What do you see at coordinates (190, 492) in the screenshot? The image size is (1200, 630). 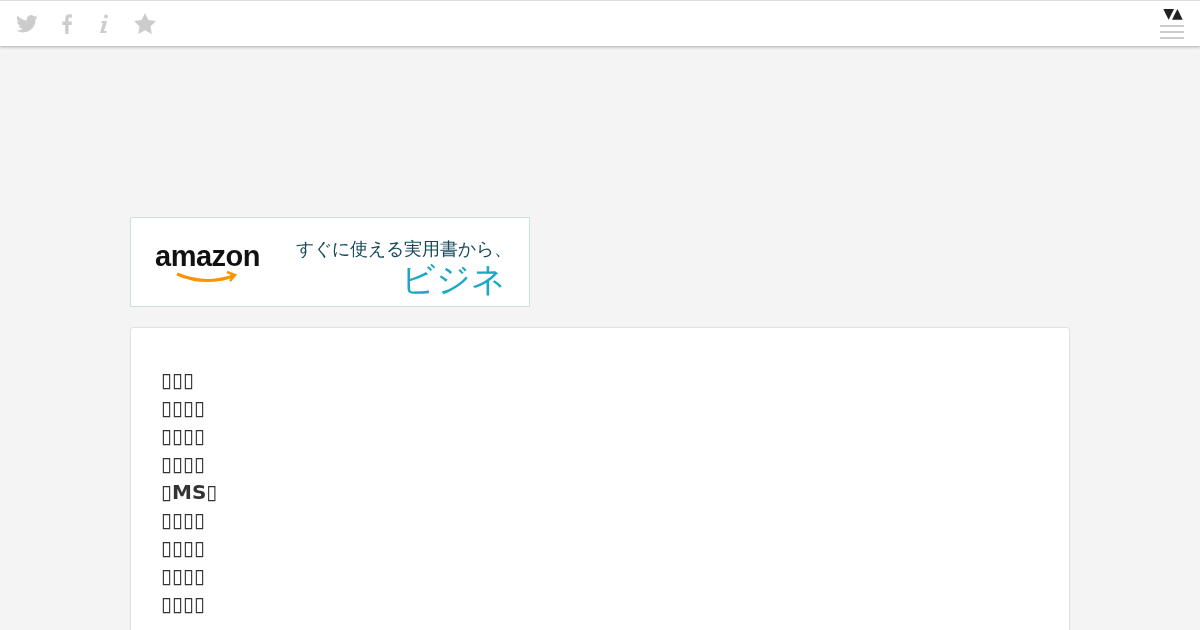 I see `text-line: ▯MS▯` at bounding box center [190, 492].